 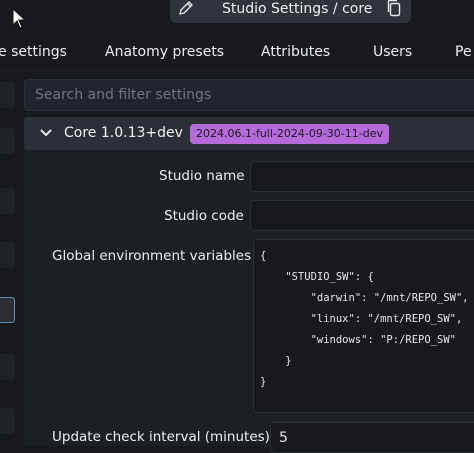 I want to click on copy-icon, so click(x=394, y=8).